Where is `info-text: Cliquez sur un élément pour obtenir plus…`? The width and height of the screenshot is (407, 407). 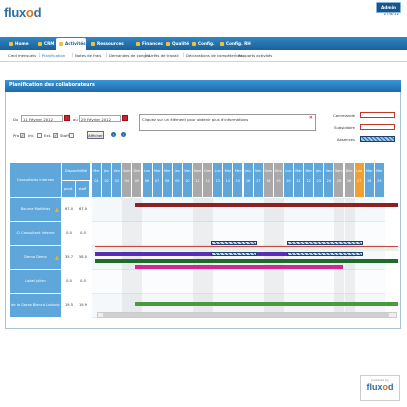 info-text: Cliquez sur un élément pour obtenir plus… is located at coordinates (195, 119).